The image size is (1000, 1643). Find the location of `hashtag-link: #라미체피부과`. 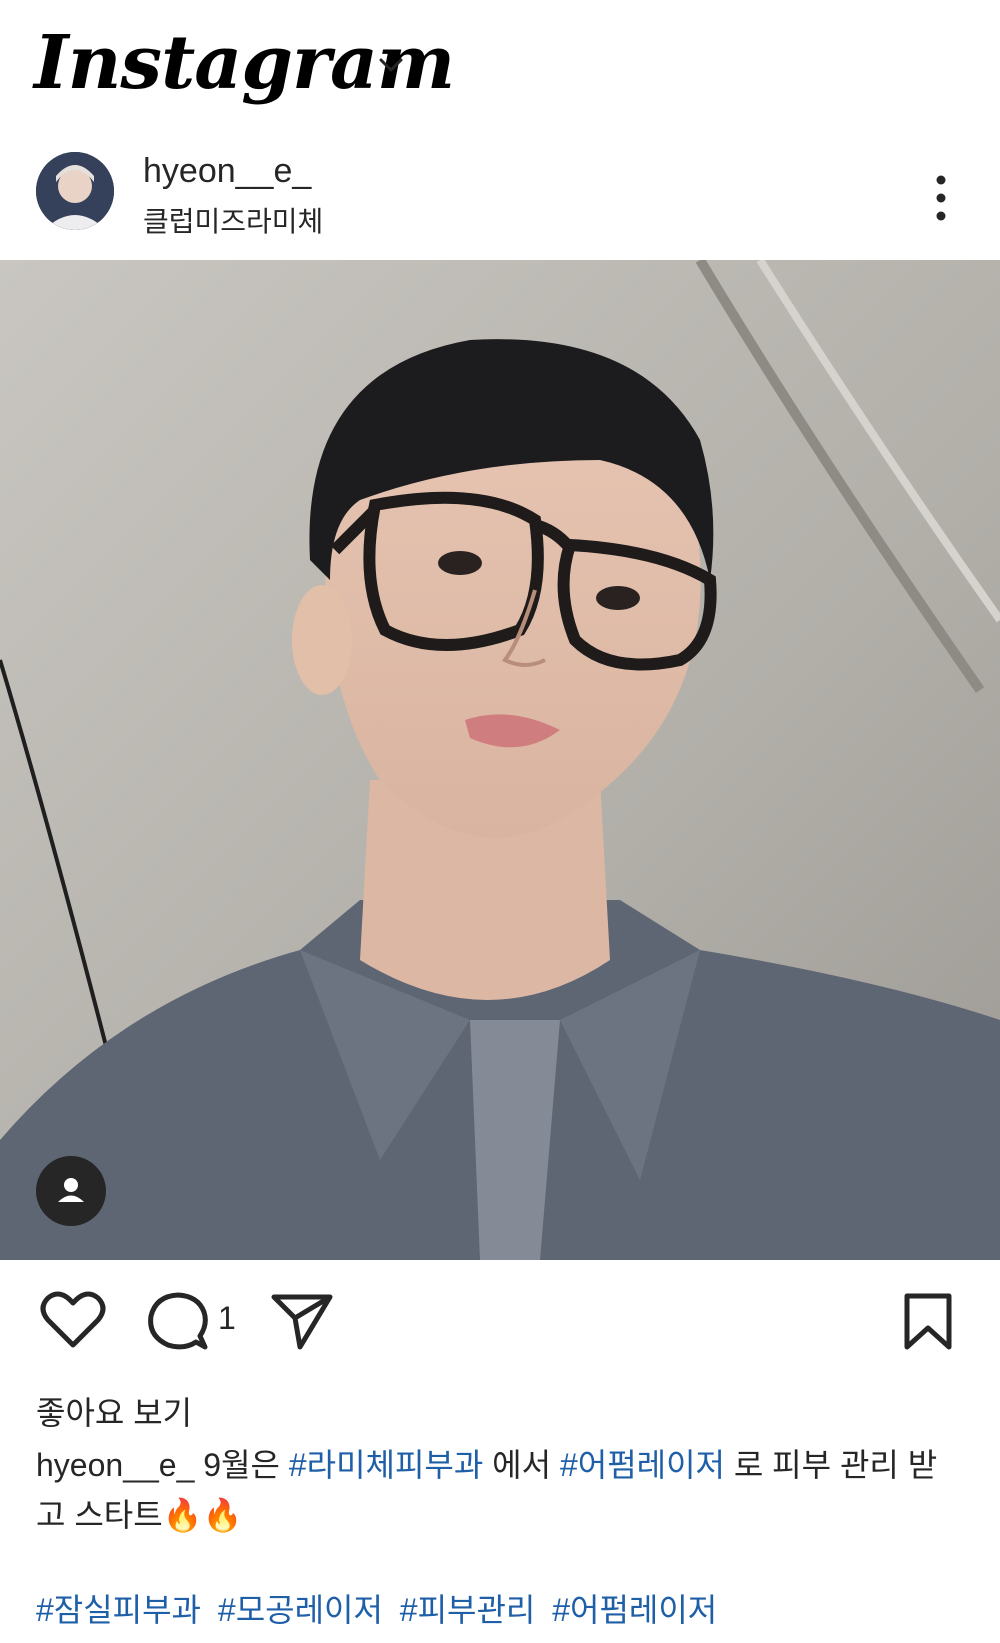

hashtag-link: #라미체피부과 is located at coordinates (386, 1465).